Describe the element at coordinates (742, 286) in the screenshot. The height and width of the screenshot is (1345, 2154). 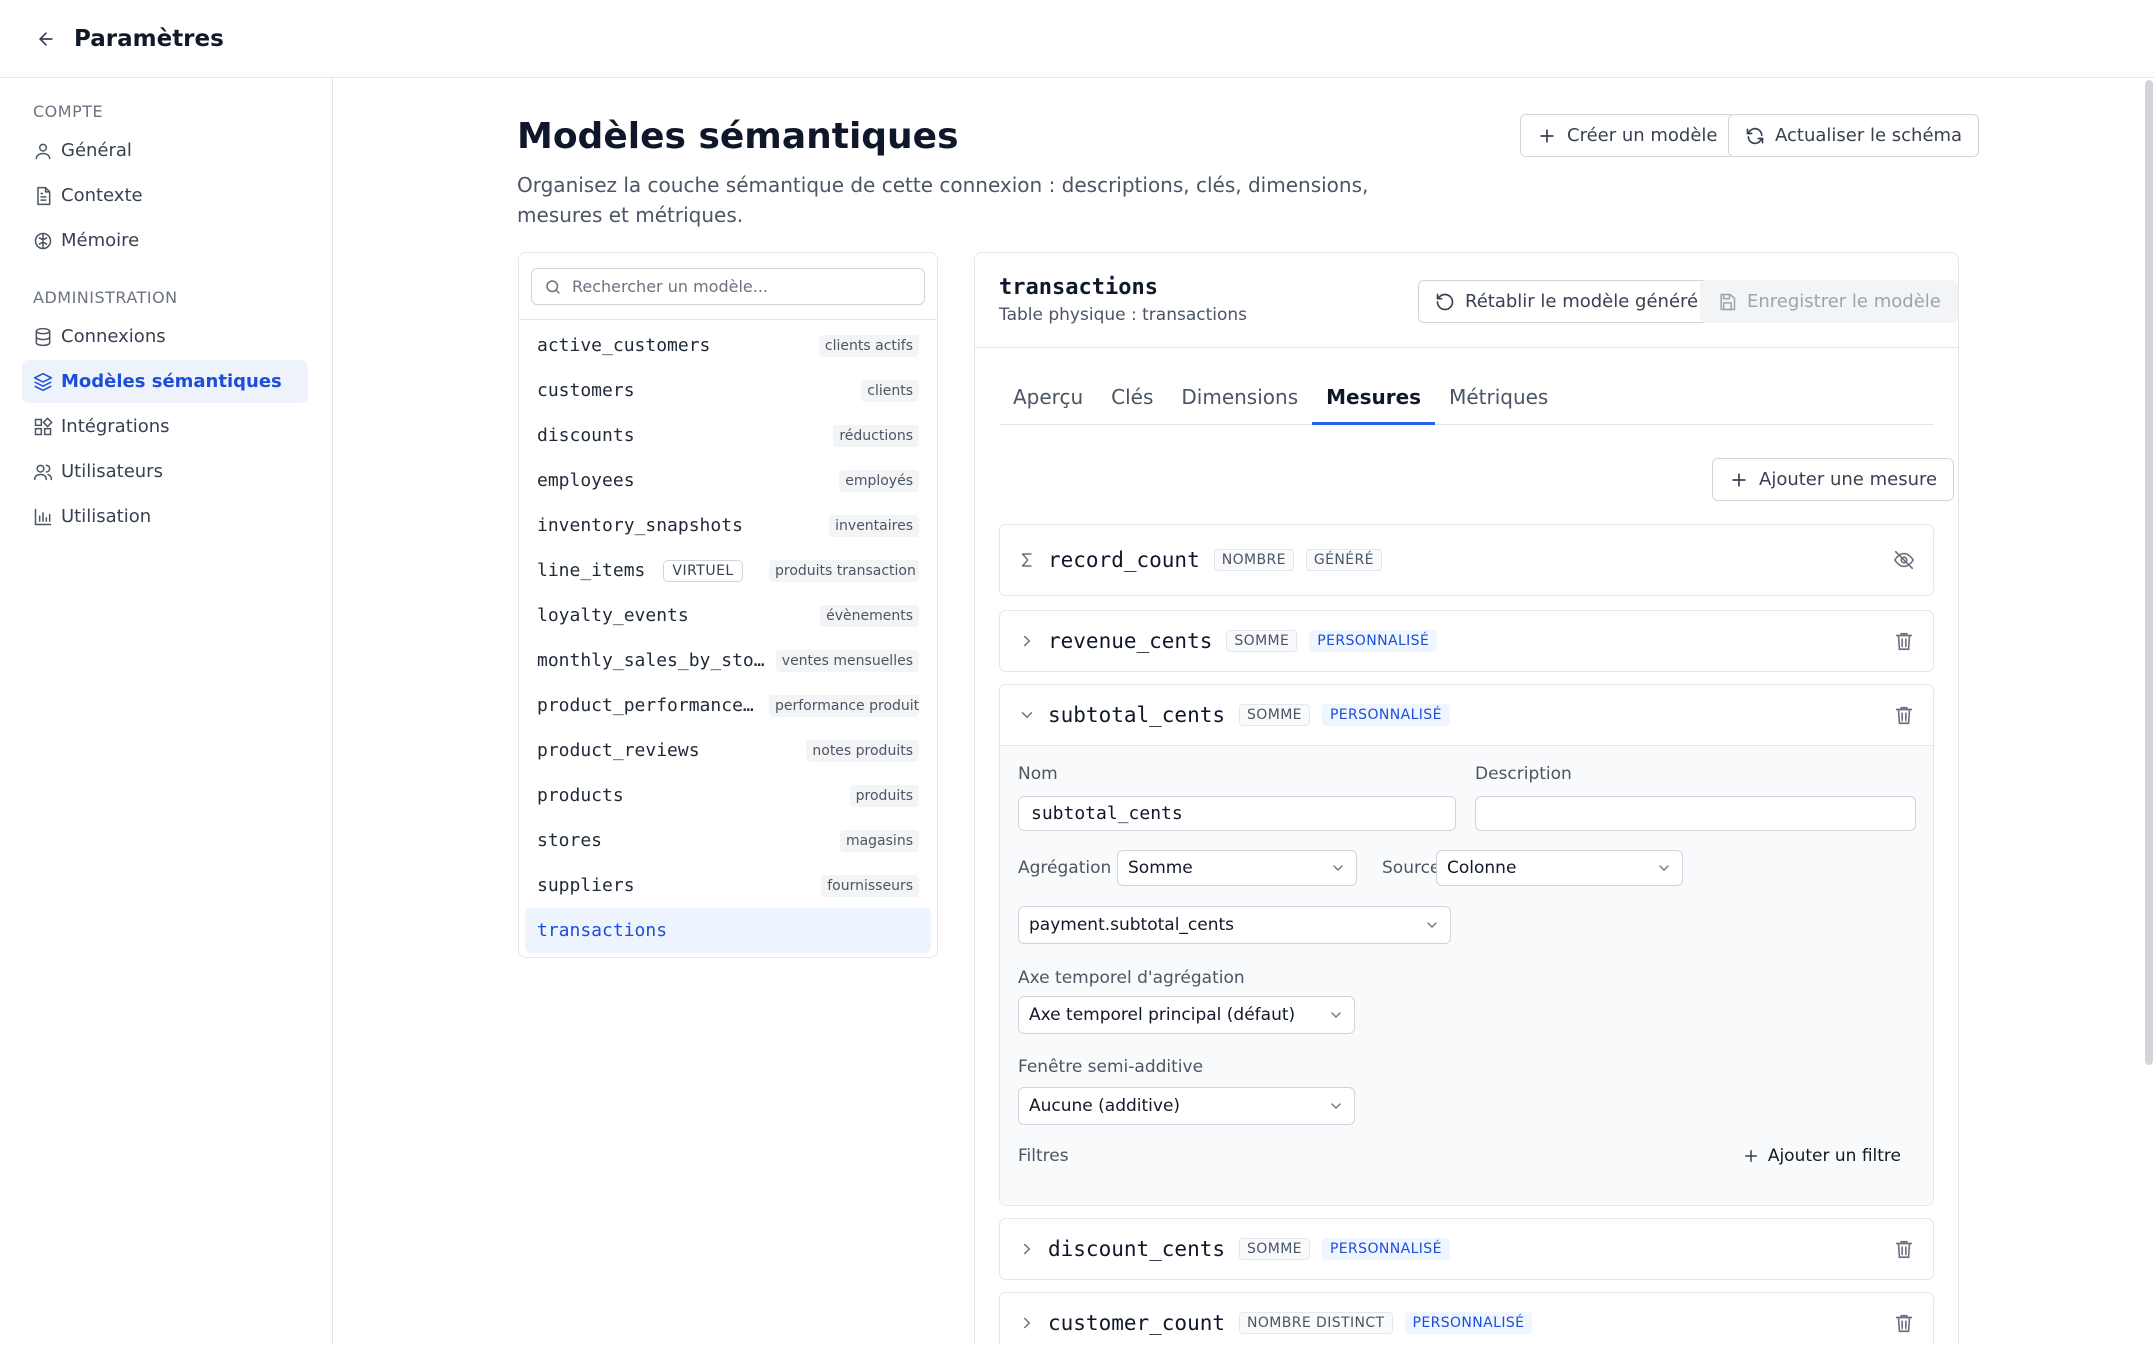
I see `search-input` at that location.